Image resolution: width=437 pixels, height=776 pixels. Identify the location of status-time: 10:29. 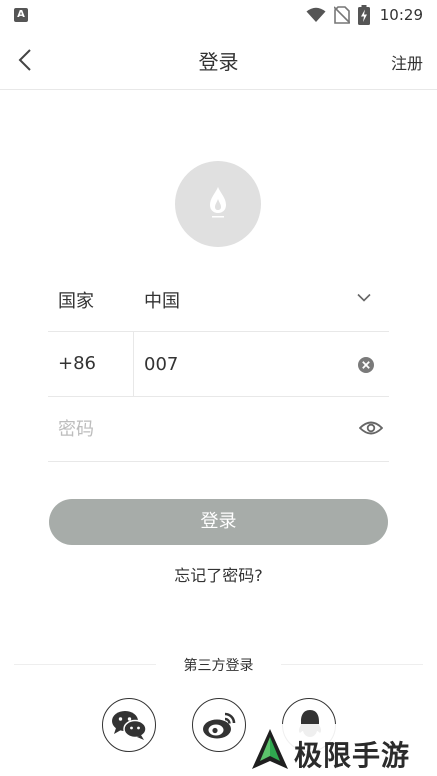
(401, 15).